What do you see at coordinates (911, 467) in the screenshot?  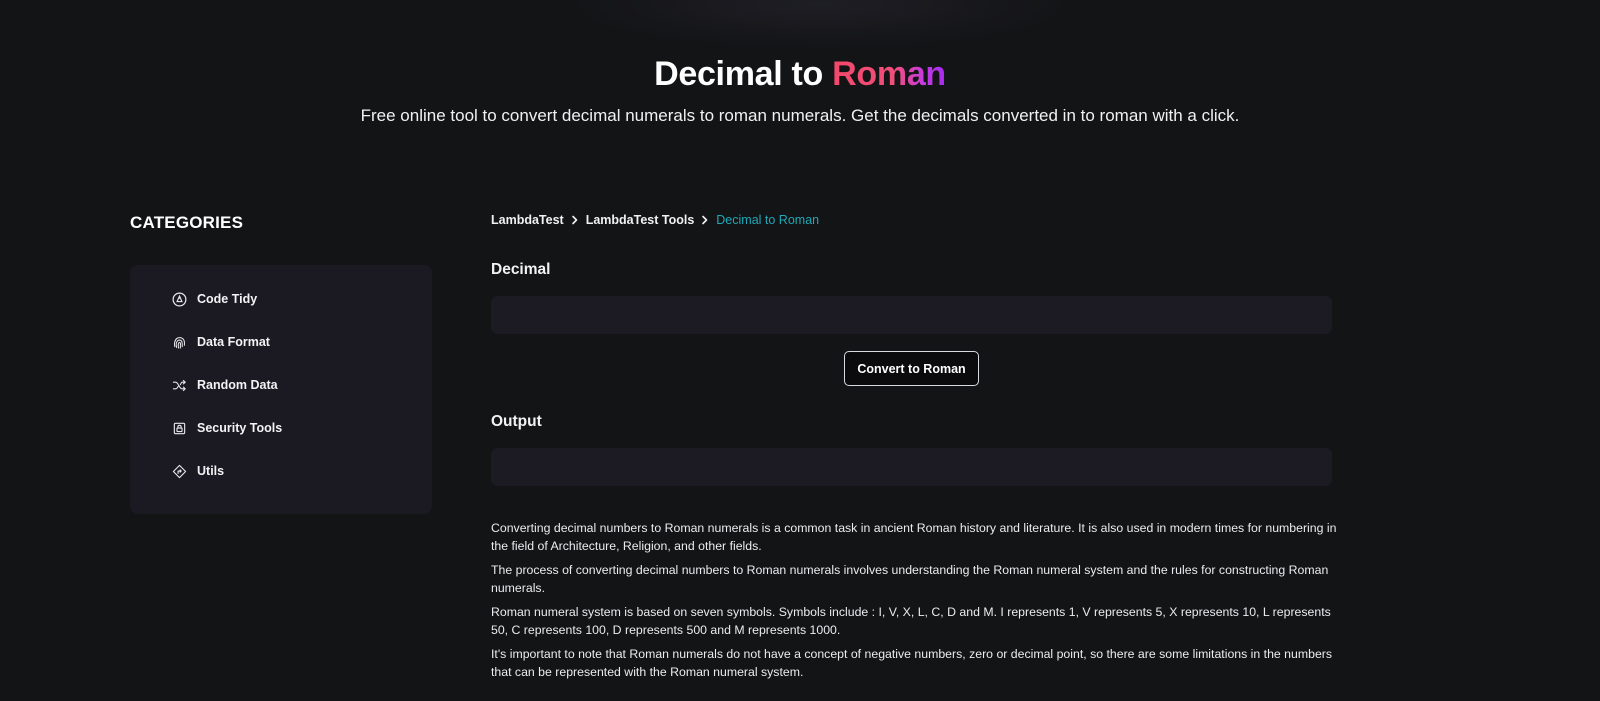 I see `output-field` at bounding box center [911, 467].